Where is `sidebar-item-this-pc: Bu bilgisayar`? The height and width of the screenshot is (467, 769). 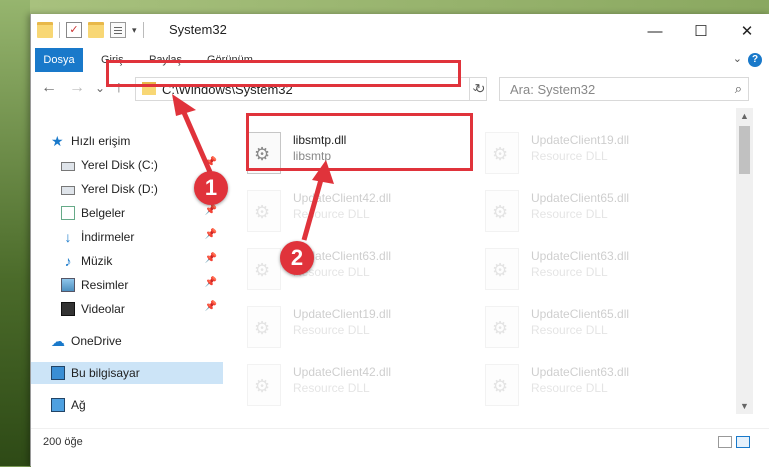 sidebar-item-this-pc: Bu bilgisayar is located at coordinates (127, 373).